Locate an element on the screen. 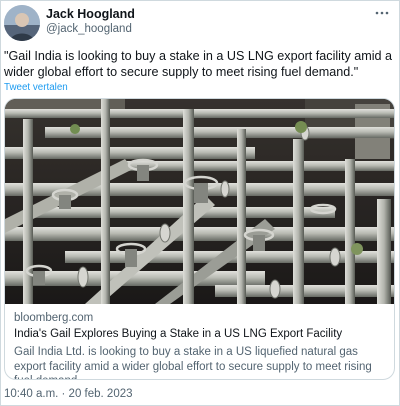  tweet-timestamp: 10:40 a.m. · 20 feb. 2023 is located at coordinates (68, 394).